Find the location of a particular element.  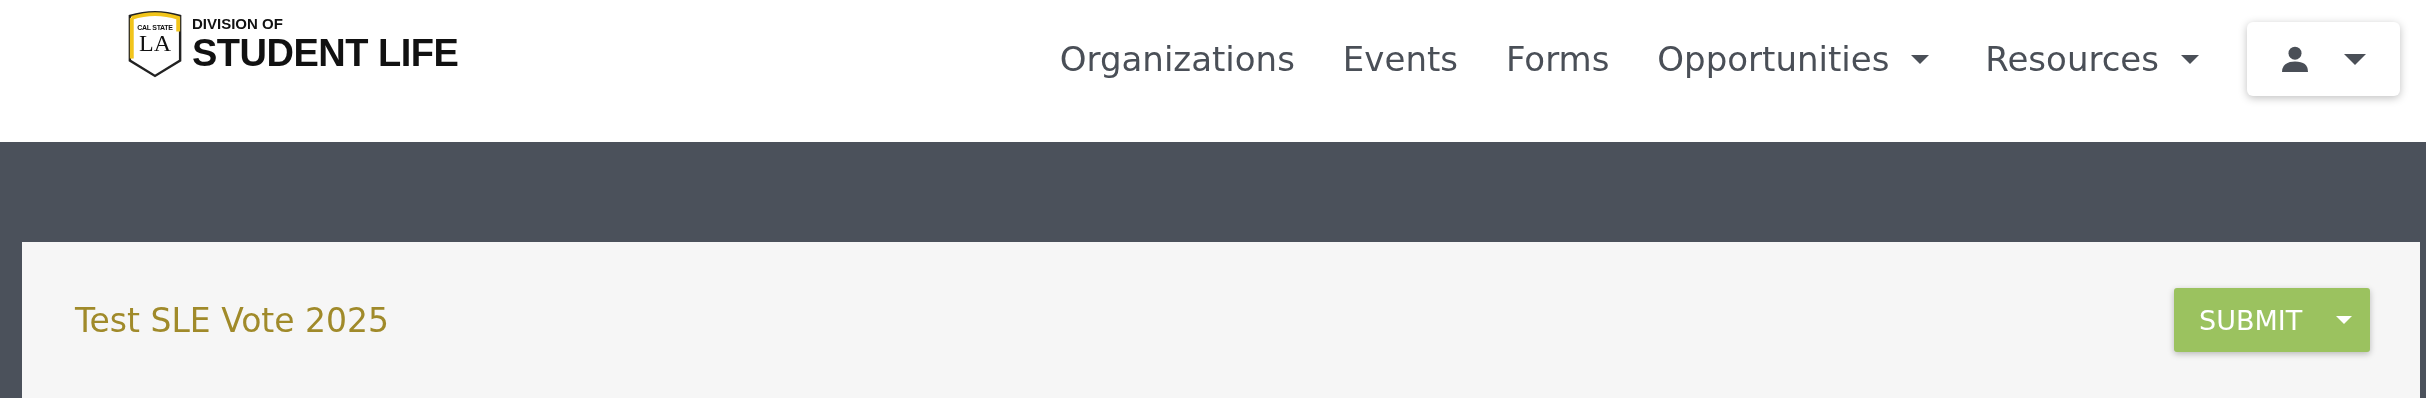

nav-link: Forms is located at coordinates (1558, 59).